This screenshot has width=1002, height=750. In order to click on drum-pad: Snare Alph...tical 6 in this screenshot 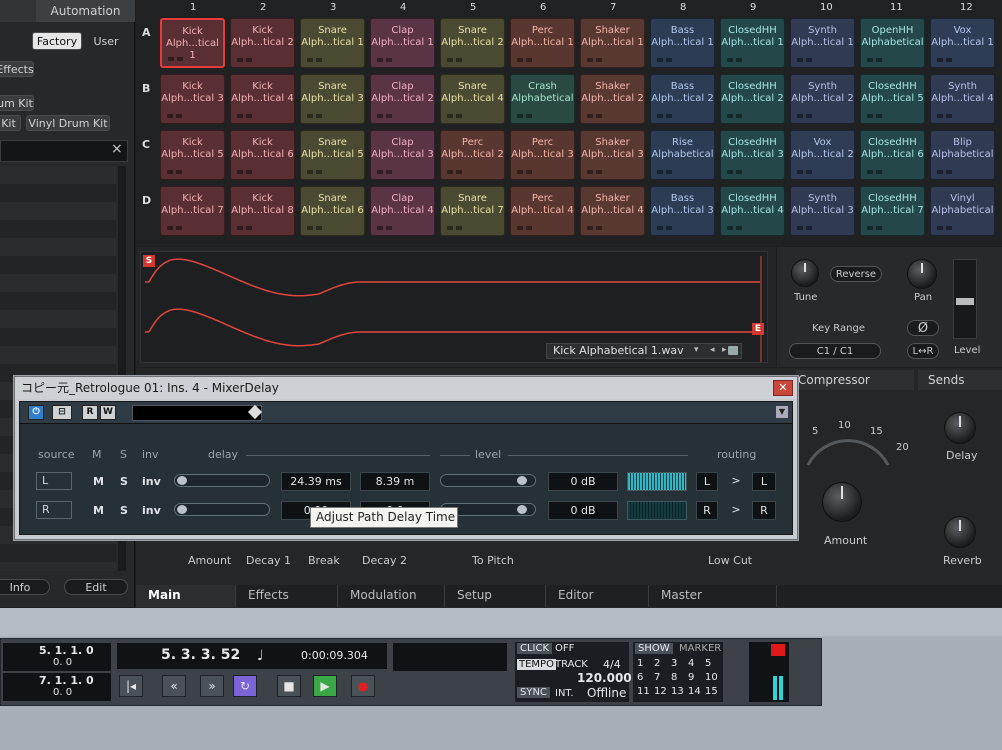, I will do `click(332, 211)`.